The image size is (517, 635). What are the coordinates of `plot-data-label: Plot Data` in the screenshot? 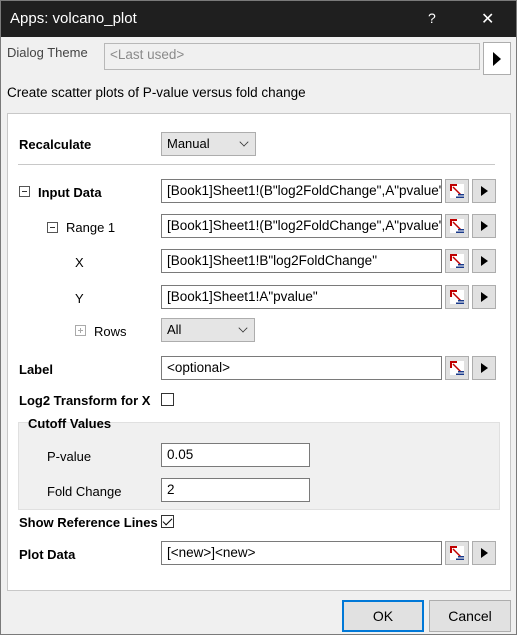 It's located at (47, 554).